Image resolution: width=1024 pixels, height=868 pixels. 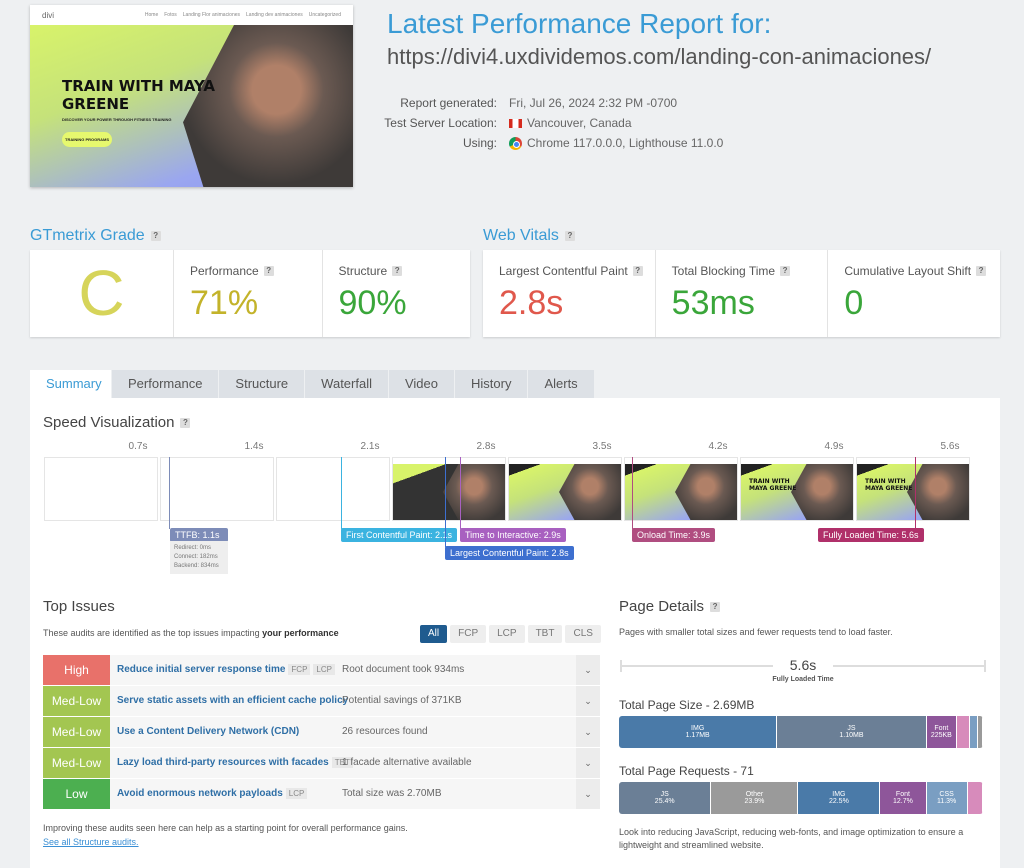 I want to click on issue-title-text: Use a Content Delivery Network (CDN), so click(x=208, y=731).